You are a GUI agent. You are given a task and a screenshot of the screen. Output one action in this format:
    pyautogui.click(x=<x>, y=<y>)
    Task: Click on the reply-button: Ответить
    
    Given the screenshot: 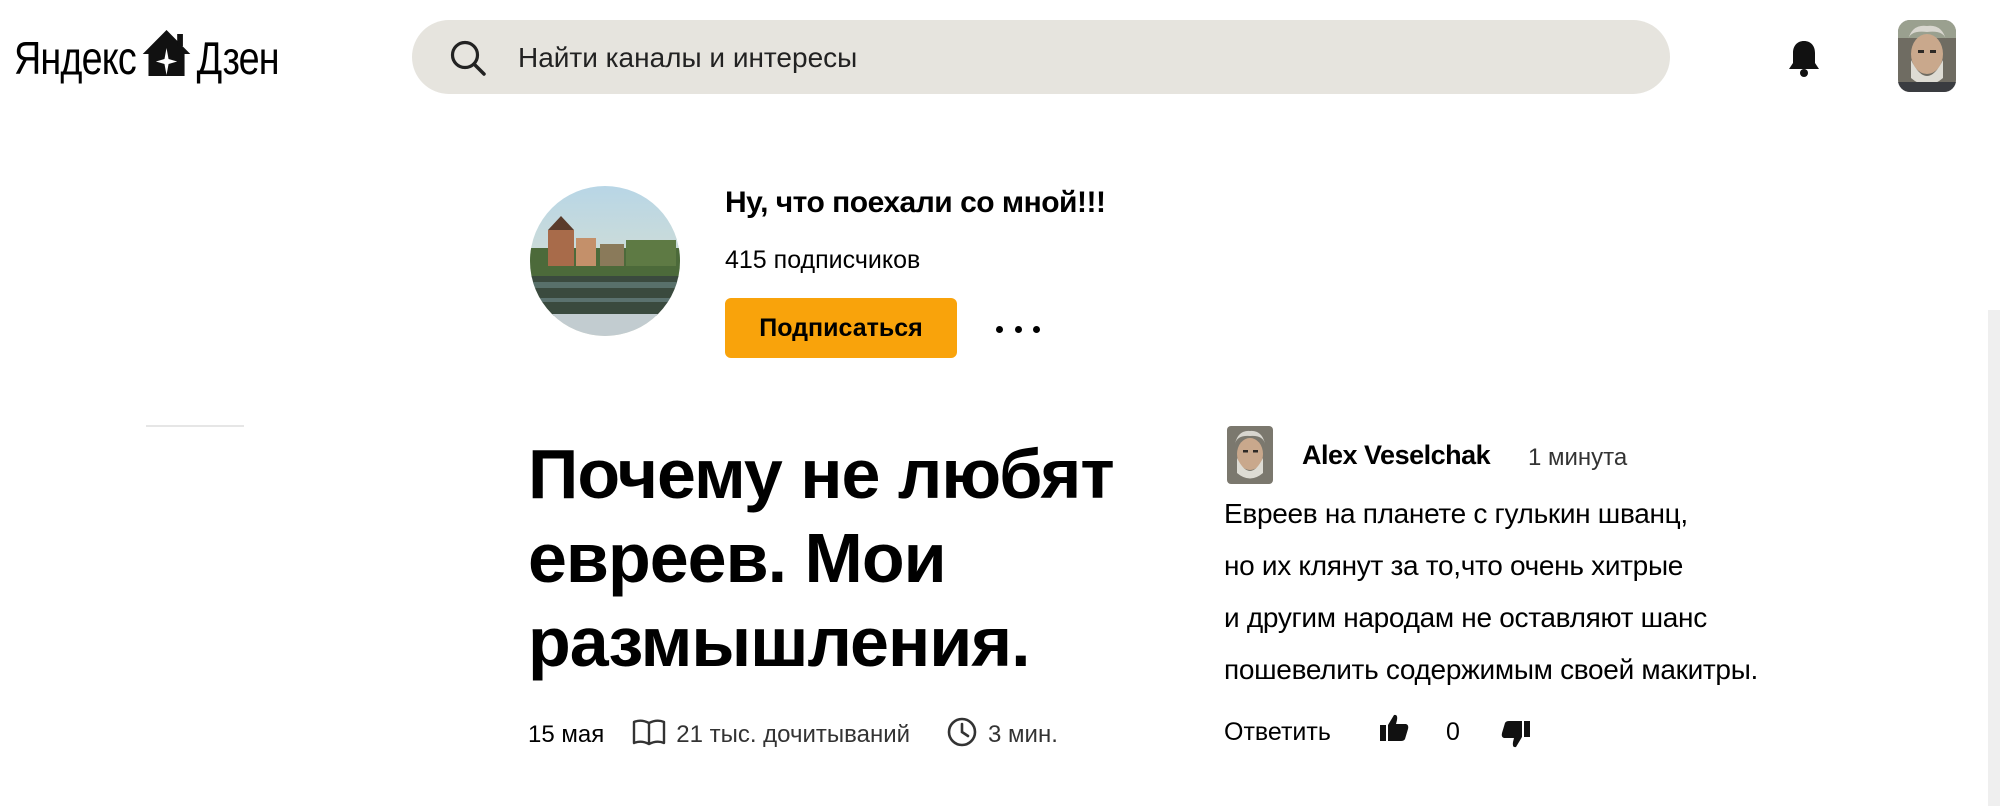 What is the action you would take?
    pyautogui.click(x=1277, y=732)
    